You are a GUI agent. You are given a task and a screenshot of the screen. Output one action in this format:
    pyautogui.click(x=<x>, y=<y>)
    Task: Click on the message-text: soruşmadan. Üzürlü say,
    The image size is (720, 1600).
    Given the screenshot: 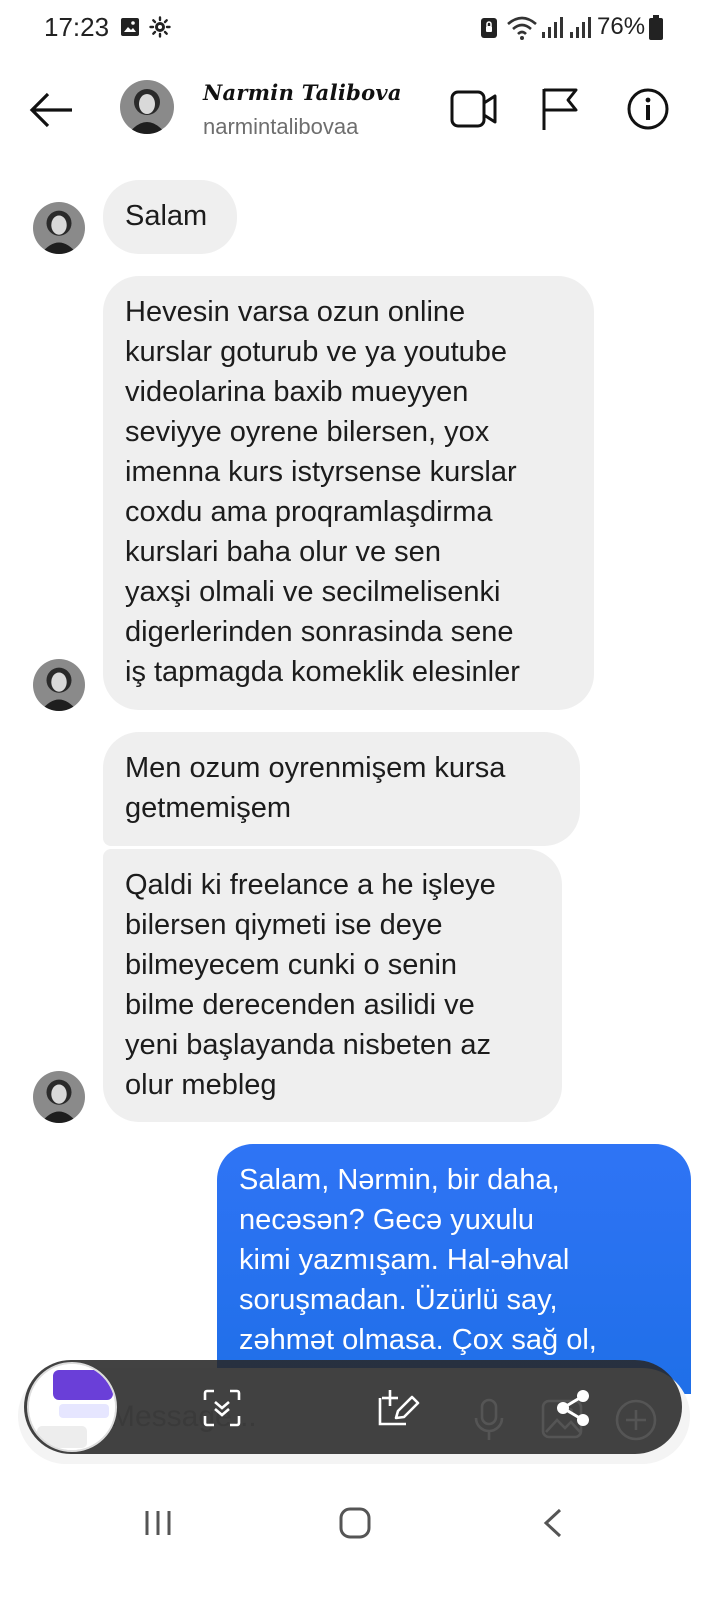 What is the action you would take?
    pyautogui.click(x=398, y=1300)
    